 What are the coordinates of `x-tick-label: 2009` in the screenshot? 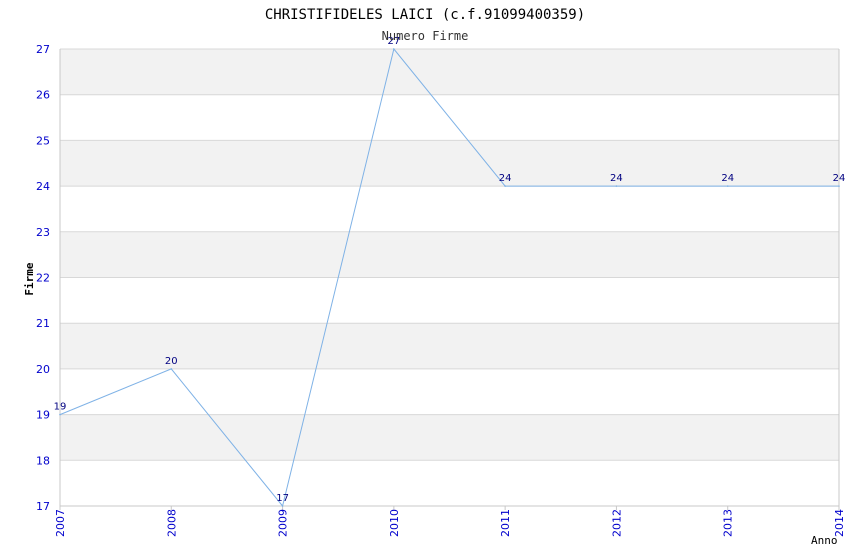 It's located at (283, 523).